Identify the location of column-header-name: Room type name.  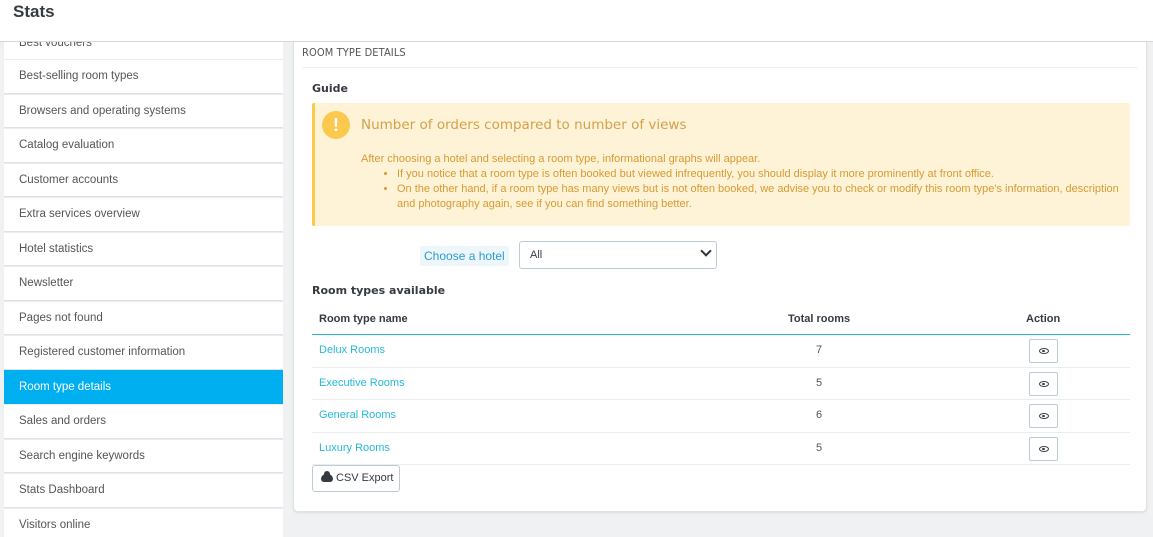
(363, 319).